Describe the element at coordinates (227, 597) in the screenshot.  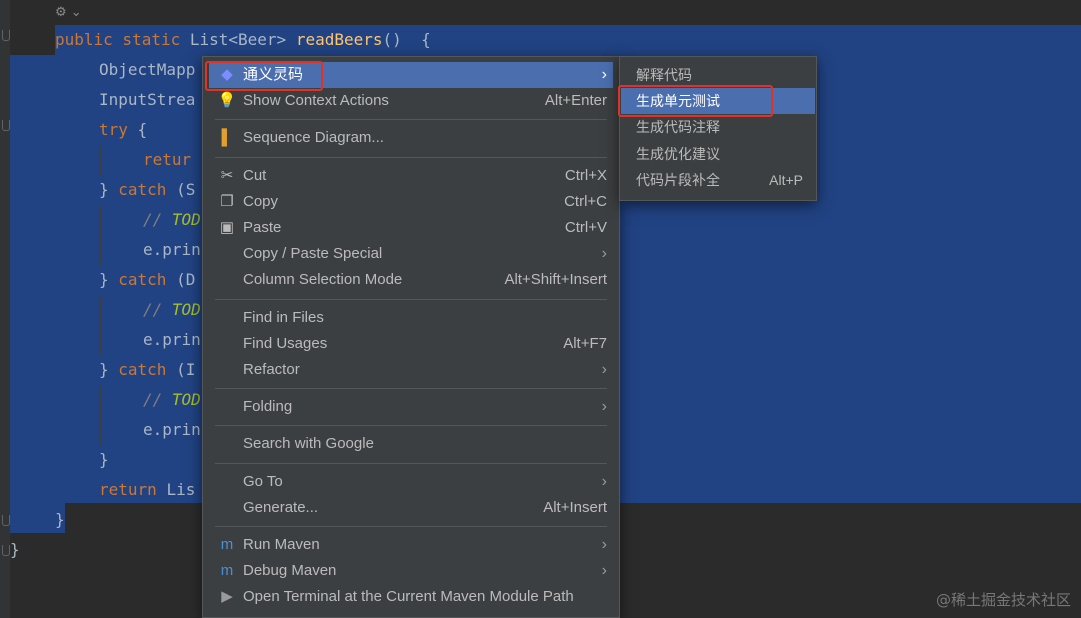
I see `terminal-icon: ▶` at that location.